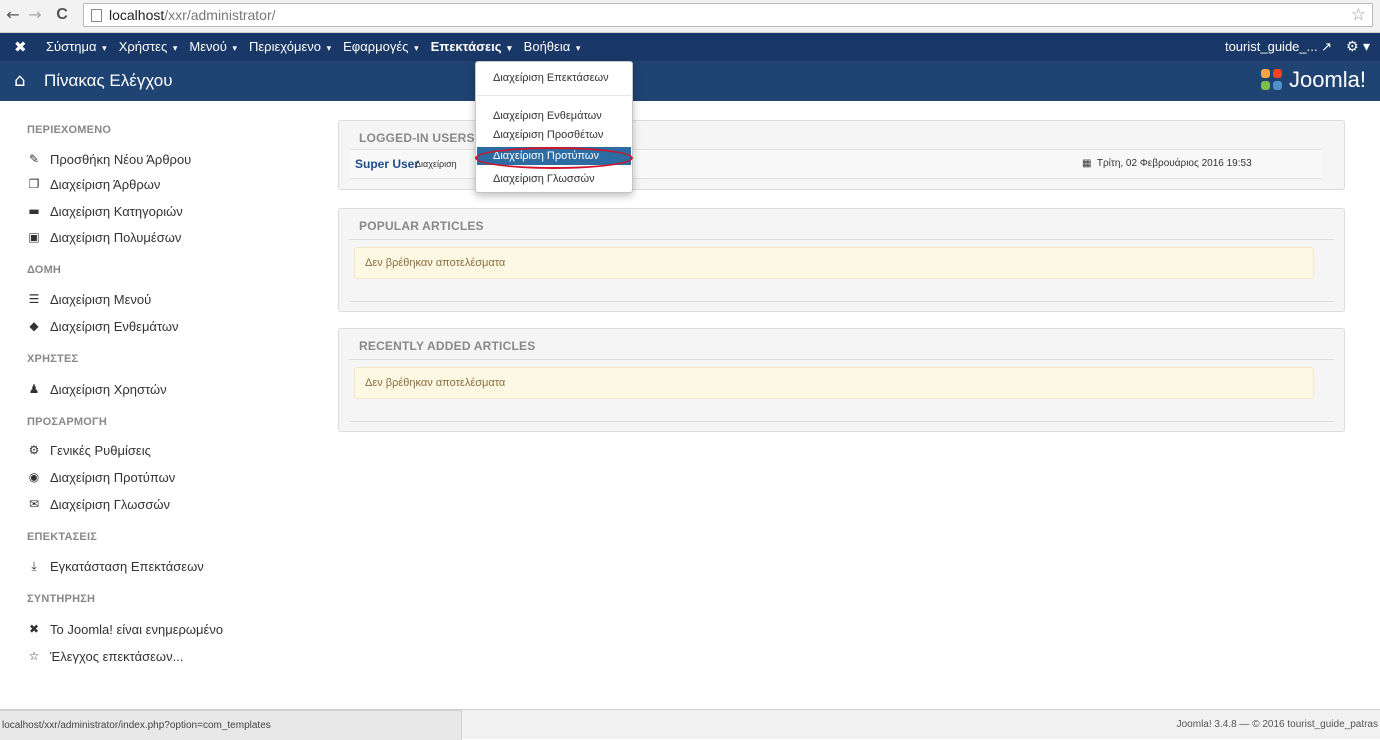 The height and width of the screenshot is (740, 1380). Describe the element at coordinates (71, 46) in the screenshot. I see `menu-label: Σύστημα` at that location.